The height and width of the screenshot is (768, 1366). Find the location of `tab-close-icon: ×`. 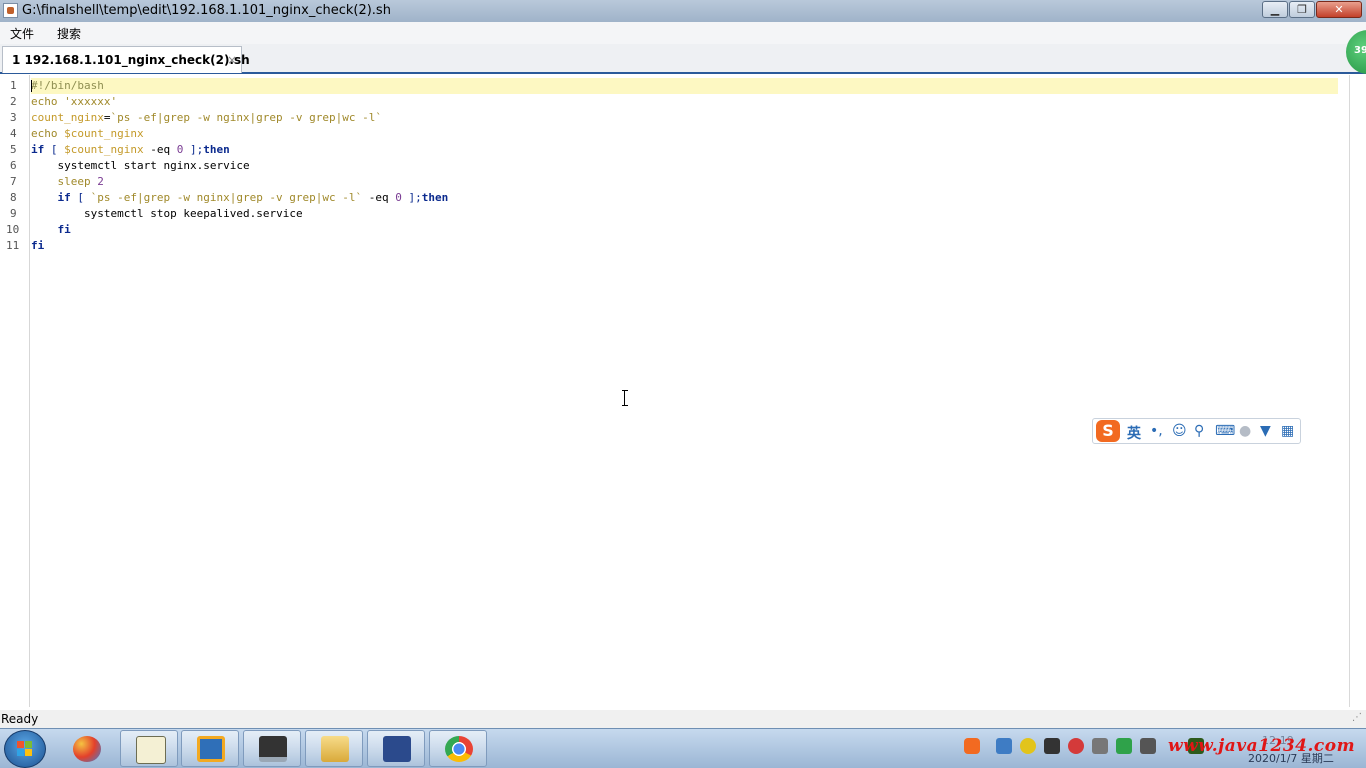

tab-close-icon: × is located at coordinates (232, 60).